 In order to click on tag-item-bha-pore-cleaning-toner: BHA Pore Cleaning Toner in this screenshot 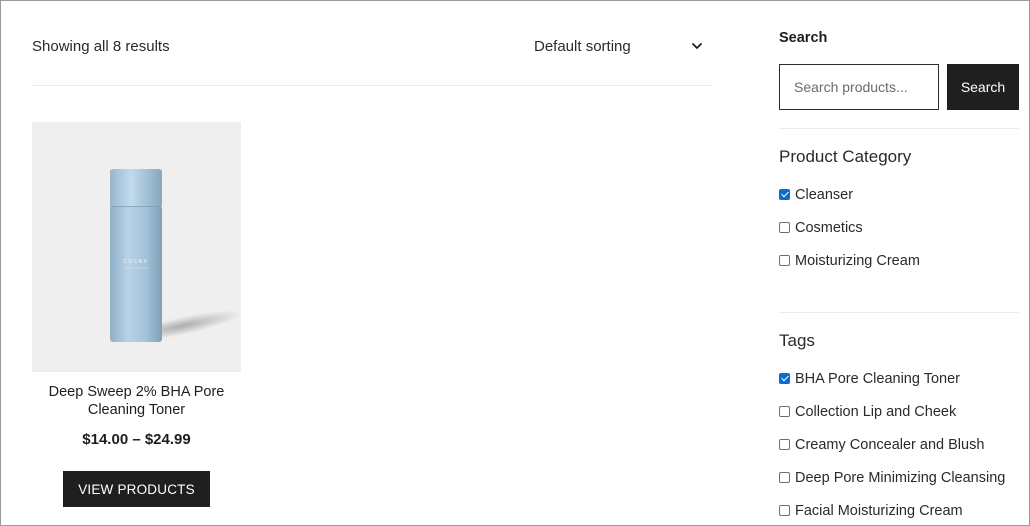, I will do `click(892, 378)`.